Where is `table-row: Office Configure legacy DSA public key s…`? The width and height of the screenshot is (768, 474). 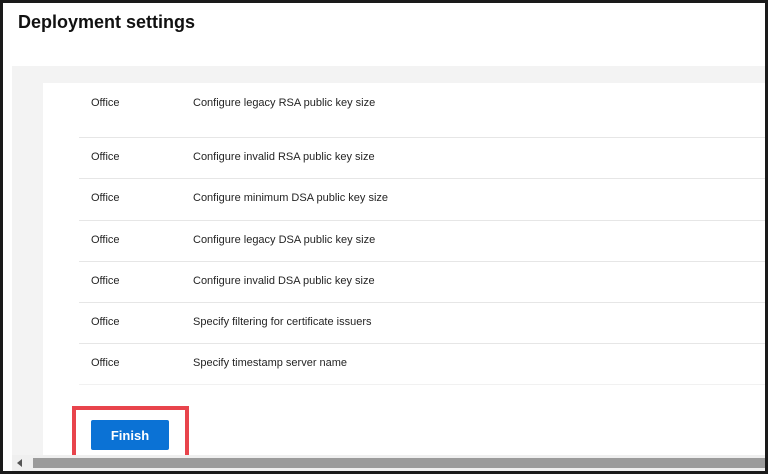 table-row: Office Configure legacy DSA public key s… is located at coordinates (422, 241).